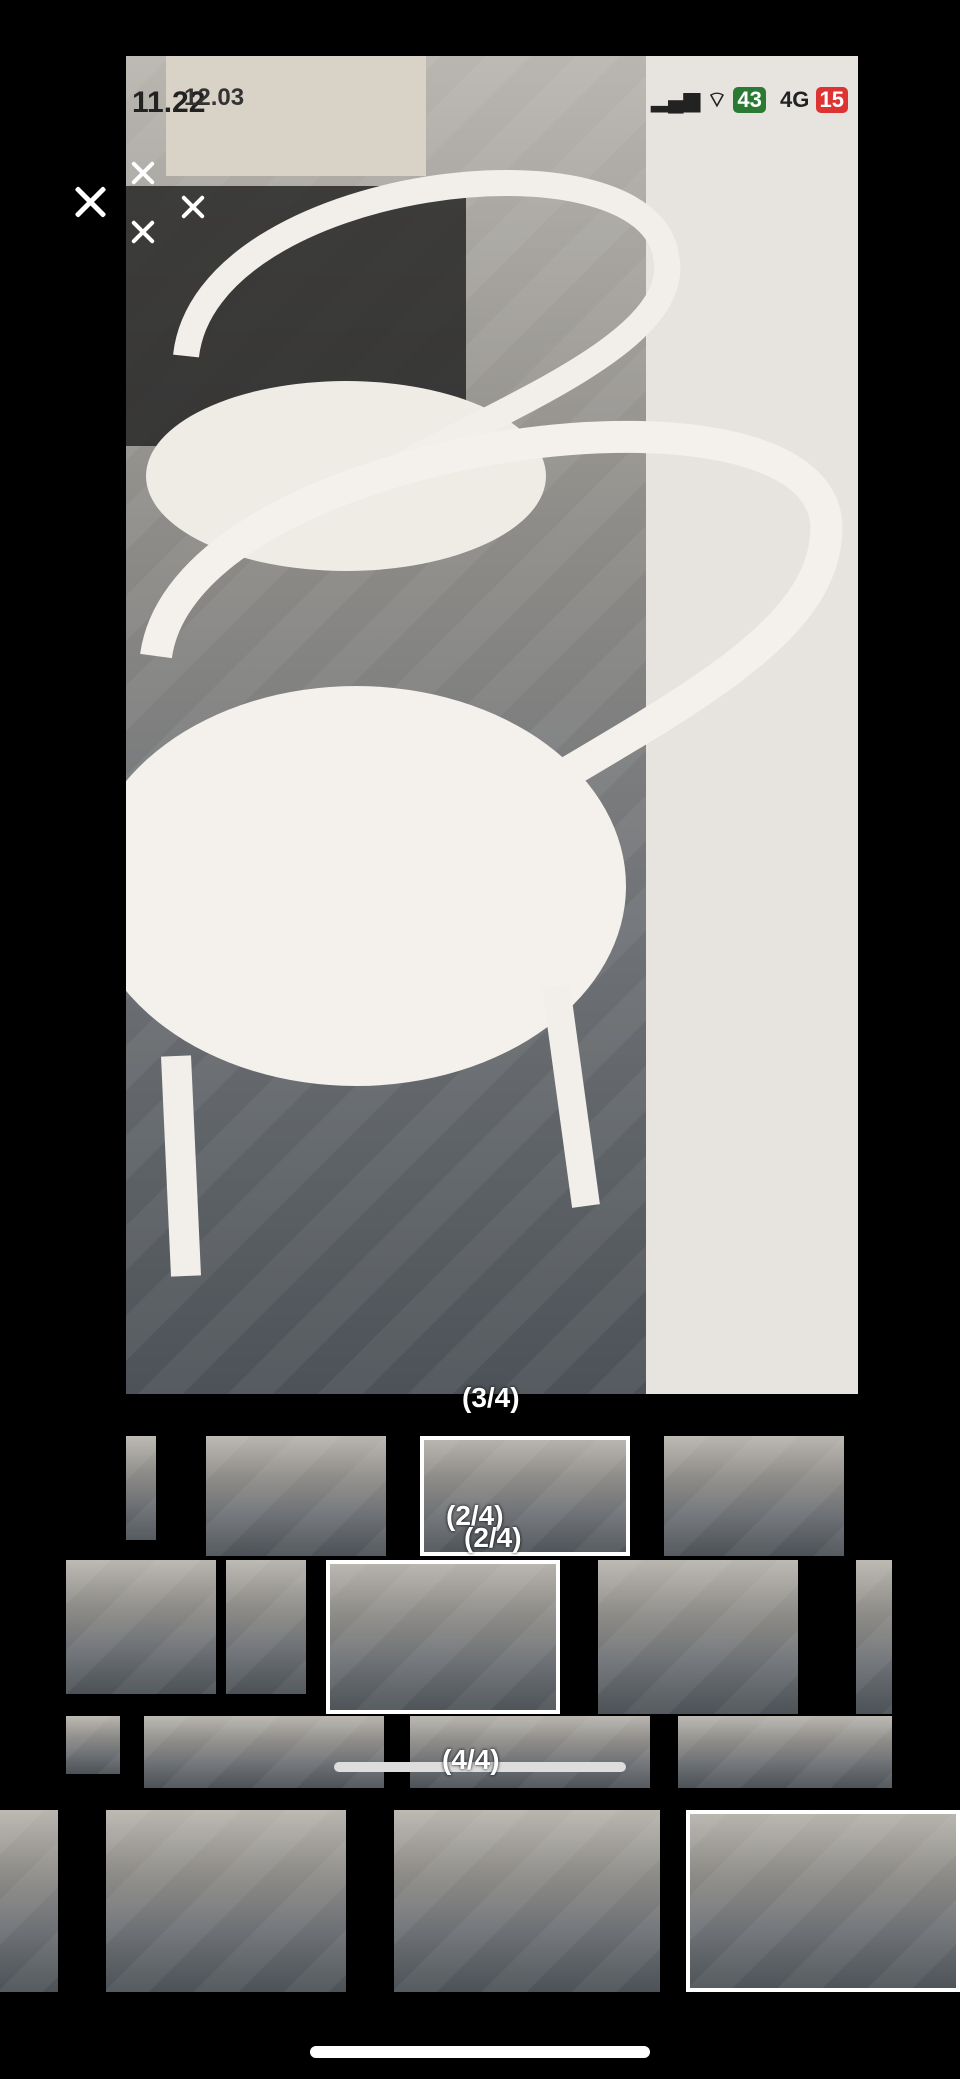 The width and height of the screenshot is (960, 2079). Describe the element at coordinates (831, 100) in the screenshot. I see `battery-icon: 15` at that location.